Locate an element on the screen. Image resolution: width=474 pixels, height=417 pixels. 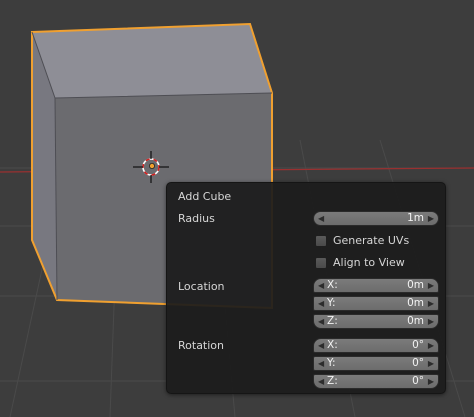
location-x-value: 0m is located at coordinates (415, 285).